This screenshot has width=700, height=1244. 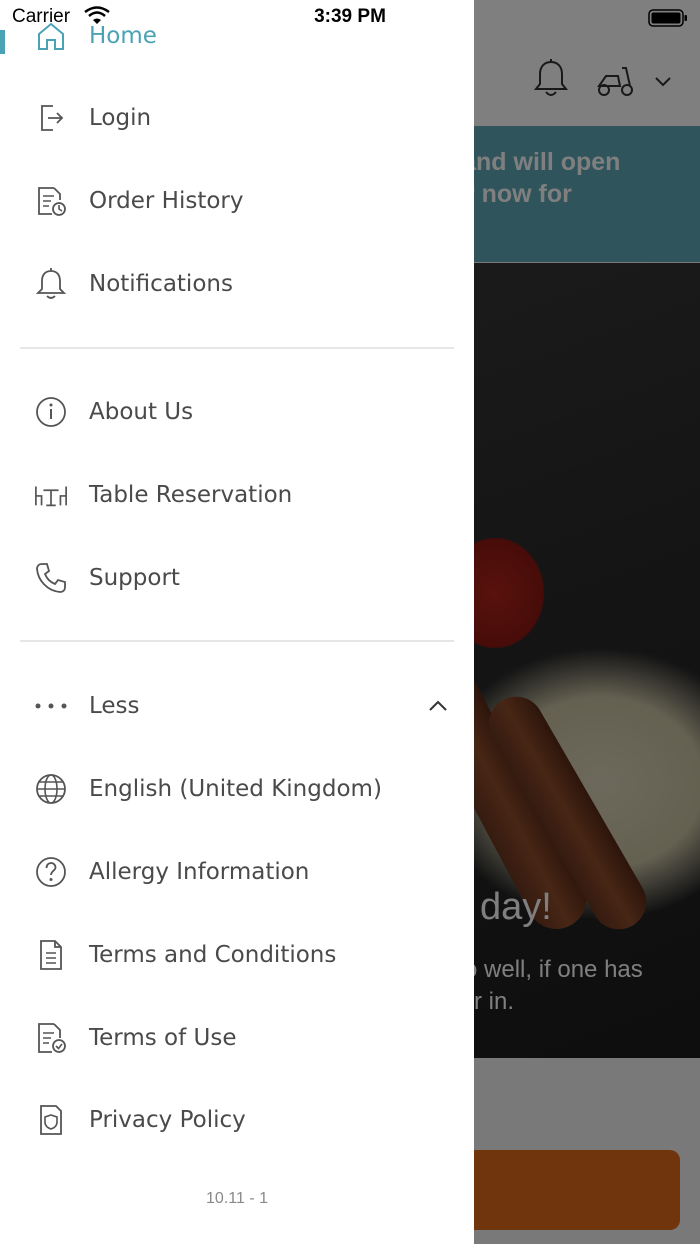 What do you see at coordinates (51, 789) in the screenshot?
I see `globe-icon` at bounding box center [51, 789].